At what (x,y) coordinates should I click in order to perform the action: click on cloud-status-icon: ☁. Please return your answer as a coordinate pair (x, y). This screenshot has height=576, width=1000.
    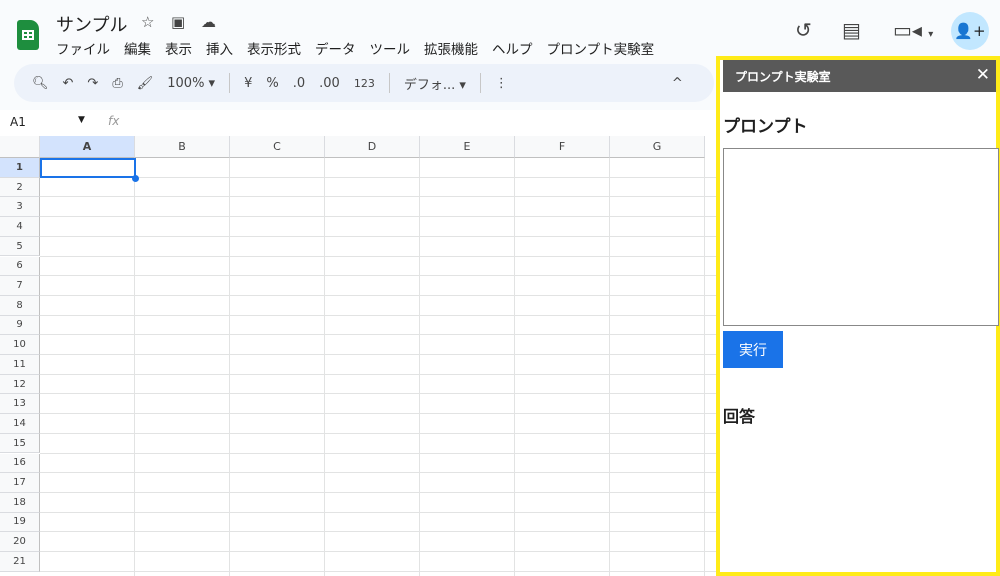
    Looking at the image, I should click on (208, 22).